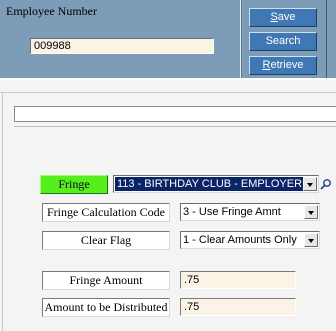 The height and width of the screenshot is (331, 336). What do you see at coordinates (326, 184) in the screenshot?
I see `magnifier-icon` at bounding box center [326, 184].